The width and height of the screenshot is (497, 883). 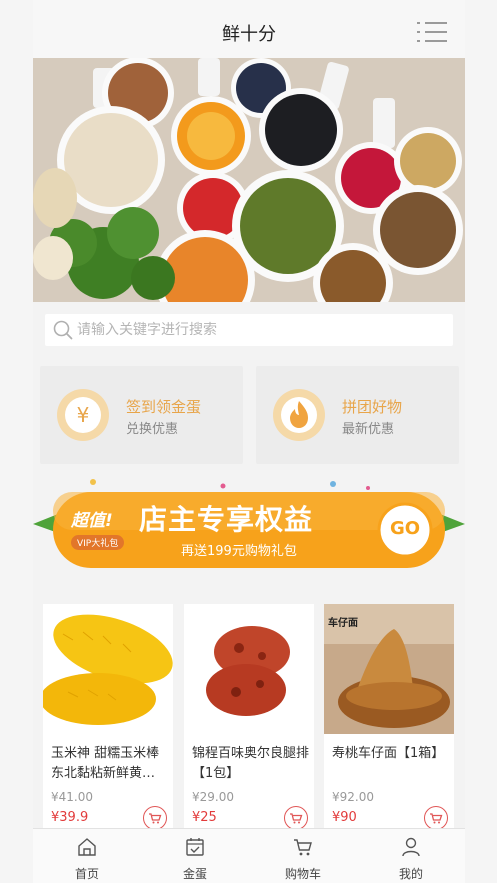 I want to click on product-card: 玉米神 甜糯玉米棒东北黏粘新鲜黄… ¥41.00 ¥39.9, so click(x=108, y=720).